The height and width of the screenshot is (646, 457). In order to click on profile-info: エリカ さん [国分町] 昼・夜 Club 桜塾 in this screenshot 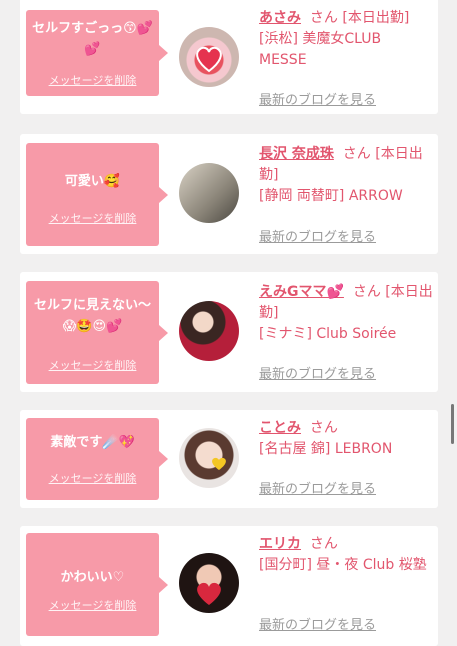, I will do `click(346, 555)`.